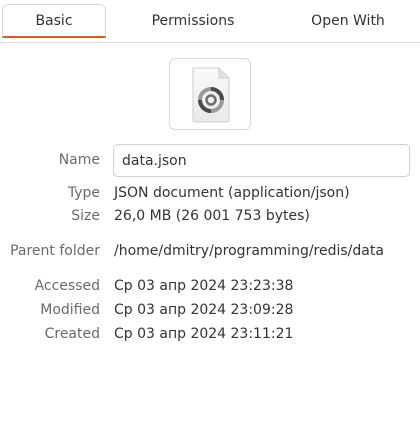 The width and height of the screenshot is (420, 434). I want to click on name-label: Name, so click(79, 160).